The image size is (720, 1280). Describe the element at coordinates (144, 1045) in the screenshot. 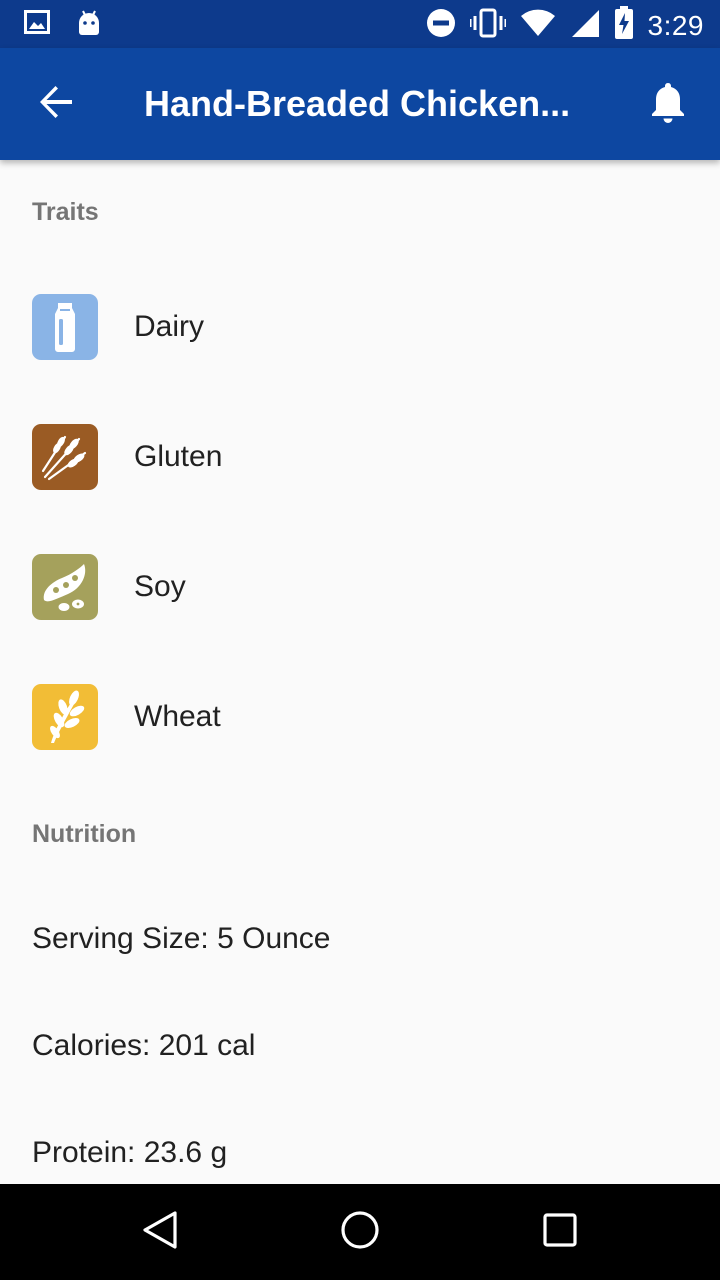

I see `nutrition-row-calories: Calories: 201 cal` at that location.